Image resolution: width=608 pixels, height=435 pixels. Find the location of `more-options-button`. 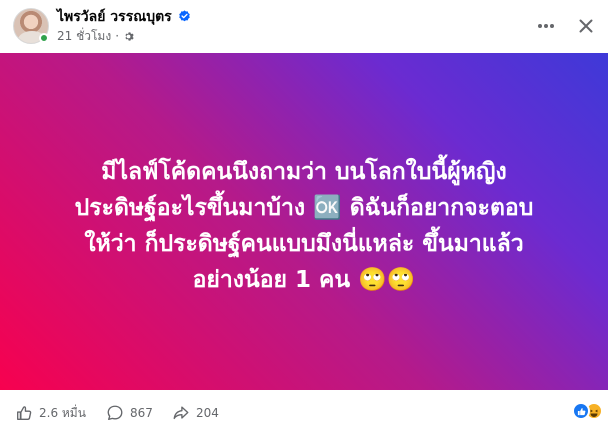

more-options-button is located at coordinates (546, 26).